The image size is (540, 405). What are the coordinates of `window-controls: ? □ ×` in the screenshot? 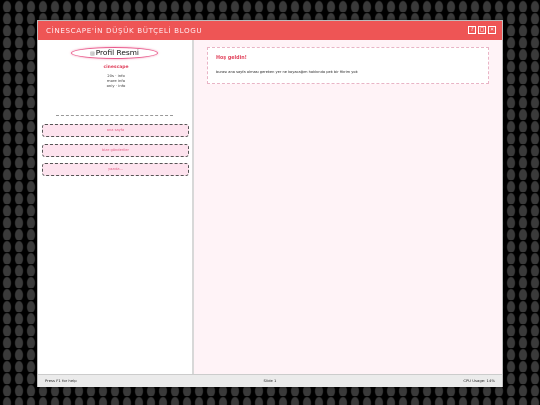 It's located at (482, 30).